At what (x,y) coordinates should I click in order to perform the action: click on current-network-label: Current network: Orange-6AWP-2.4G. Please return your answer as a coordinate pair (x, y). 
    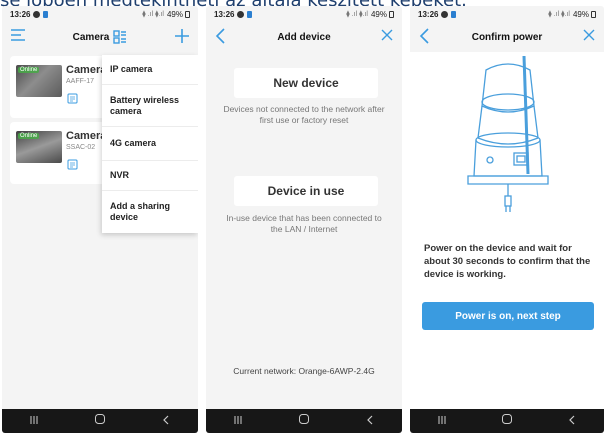
    Looking at the image, I should click on (304, 371).